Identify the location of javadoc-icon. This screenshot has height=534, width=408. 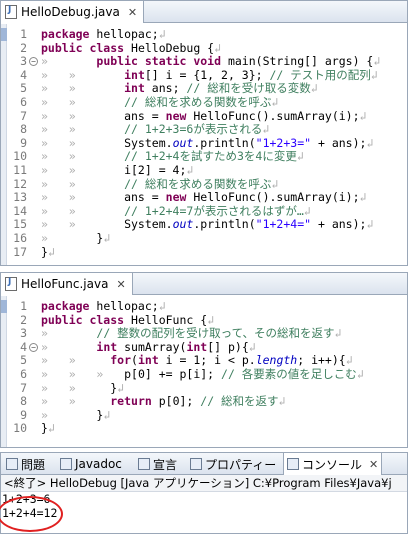
(66, 464).